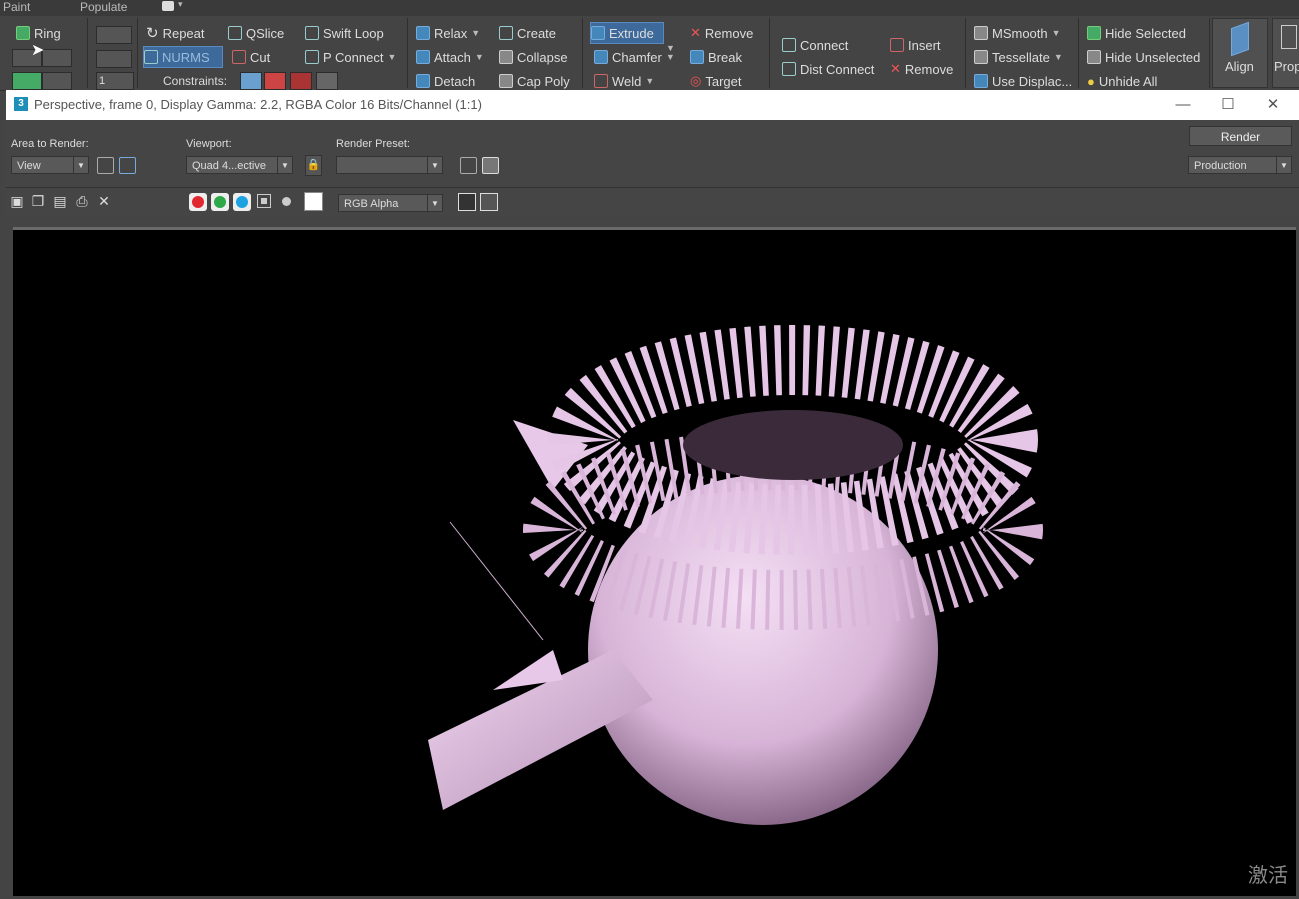 This screenshot has height=899, width=1299. I want to click on toggle-ui-icon, so click(489, 202).